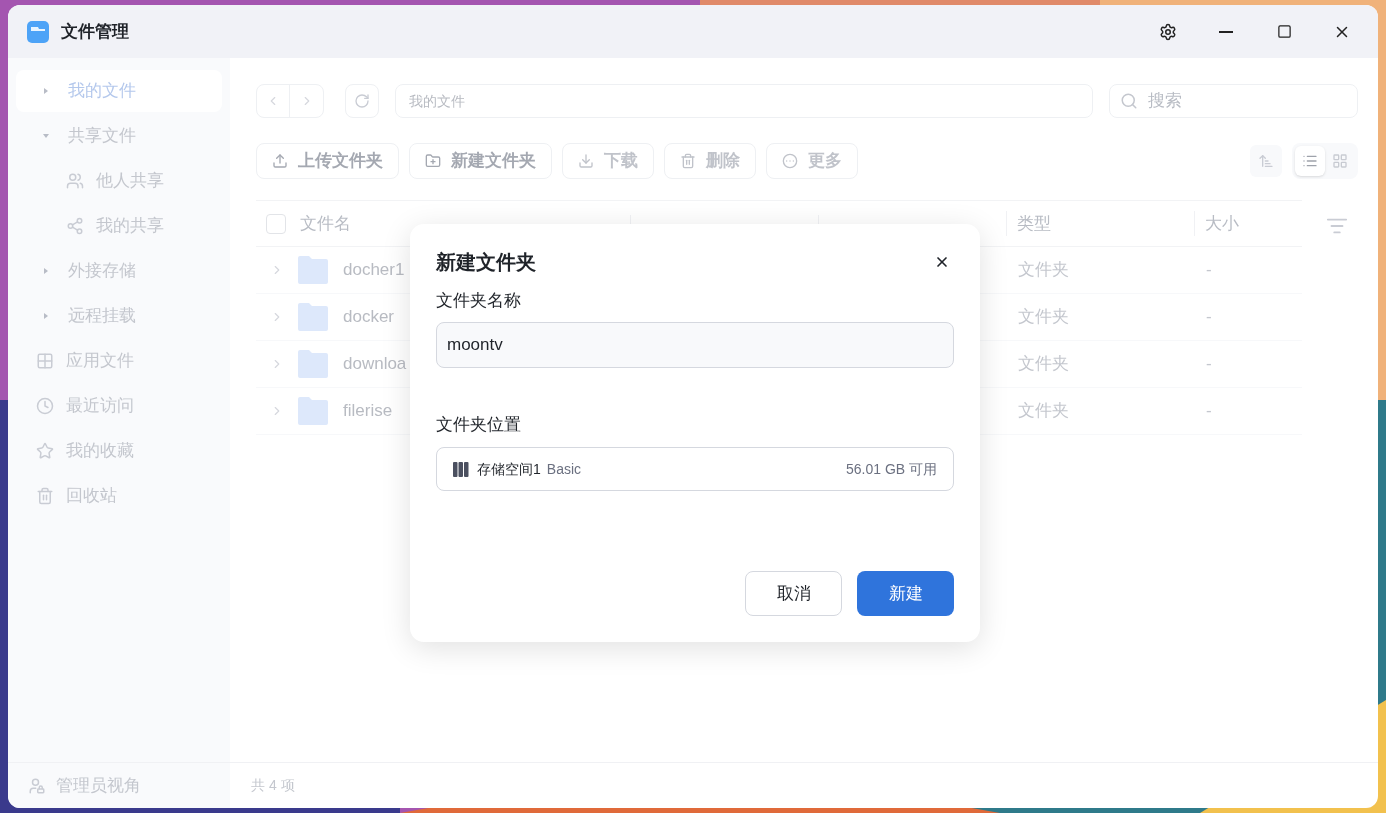  Describe the element at coordinates (479, 424) in the screenshot. I see `field-label: 文件夹位置` at that location.